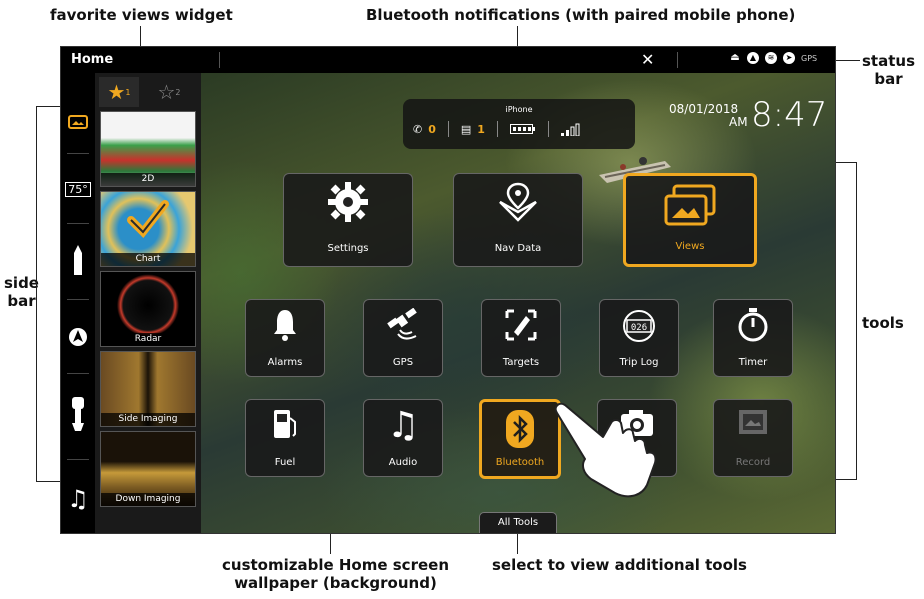 The height and width of the screenshot is (599, 924). What do you see at coordinates (402, 324) in the screenshot?
I see `satellite-icon` at bounding box center [402, 324].